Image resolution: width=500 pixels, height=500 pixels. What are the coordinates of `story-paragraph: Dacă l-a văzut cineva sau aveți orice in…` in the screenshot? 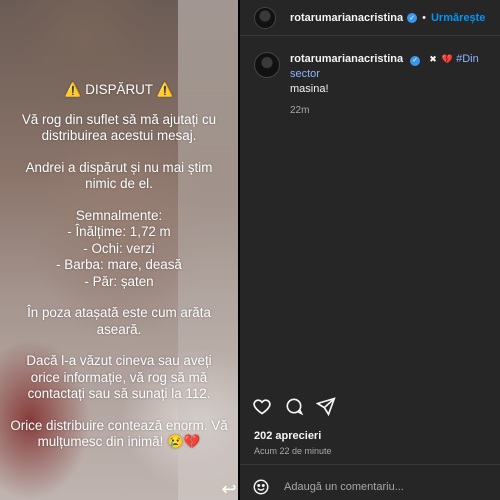 It's located at (119, 377).